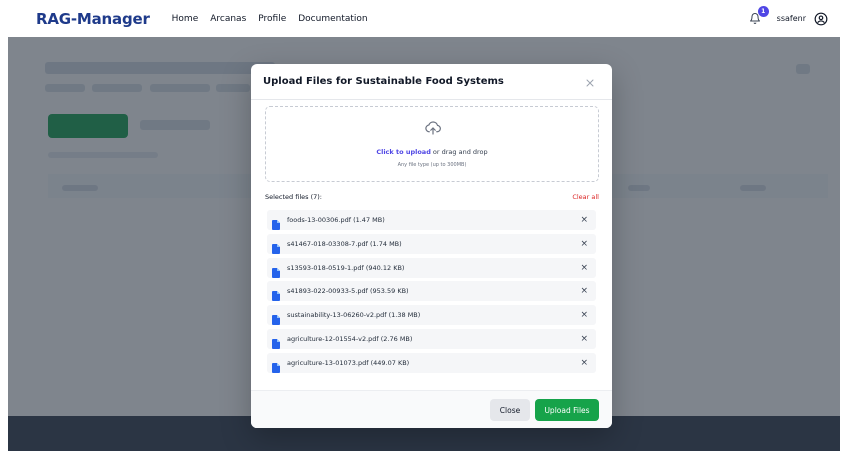  I want to click on nav-documentation: Documentation, so click(332, 19).